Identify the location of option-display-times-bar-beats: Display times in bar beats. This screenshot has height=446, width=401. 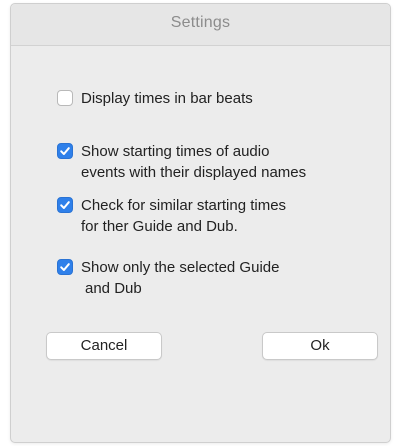
(155, 98).